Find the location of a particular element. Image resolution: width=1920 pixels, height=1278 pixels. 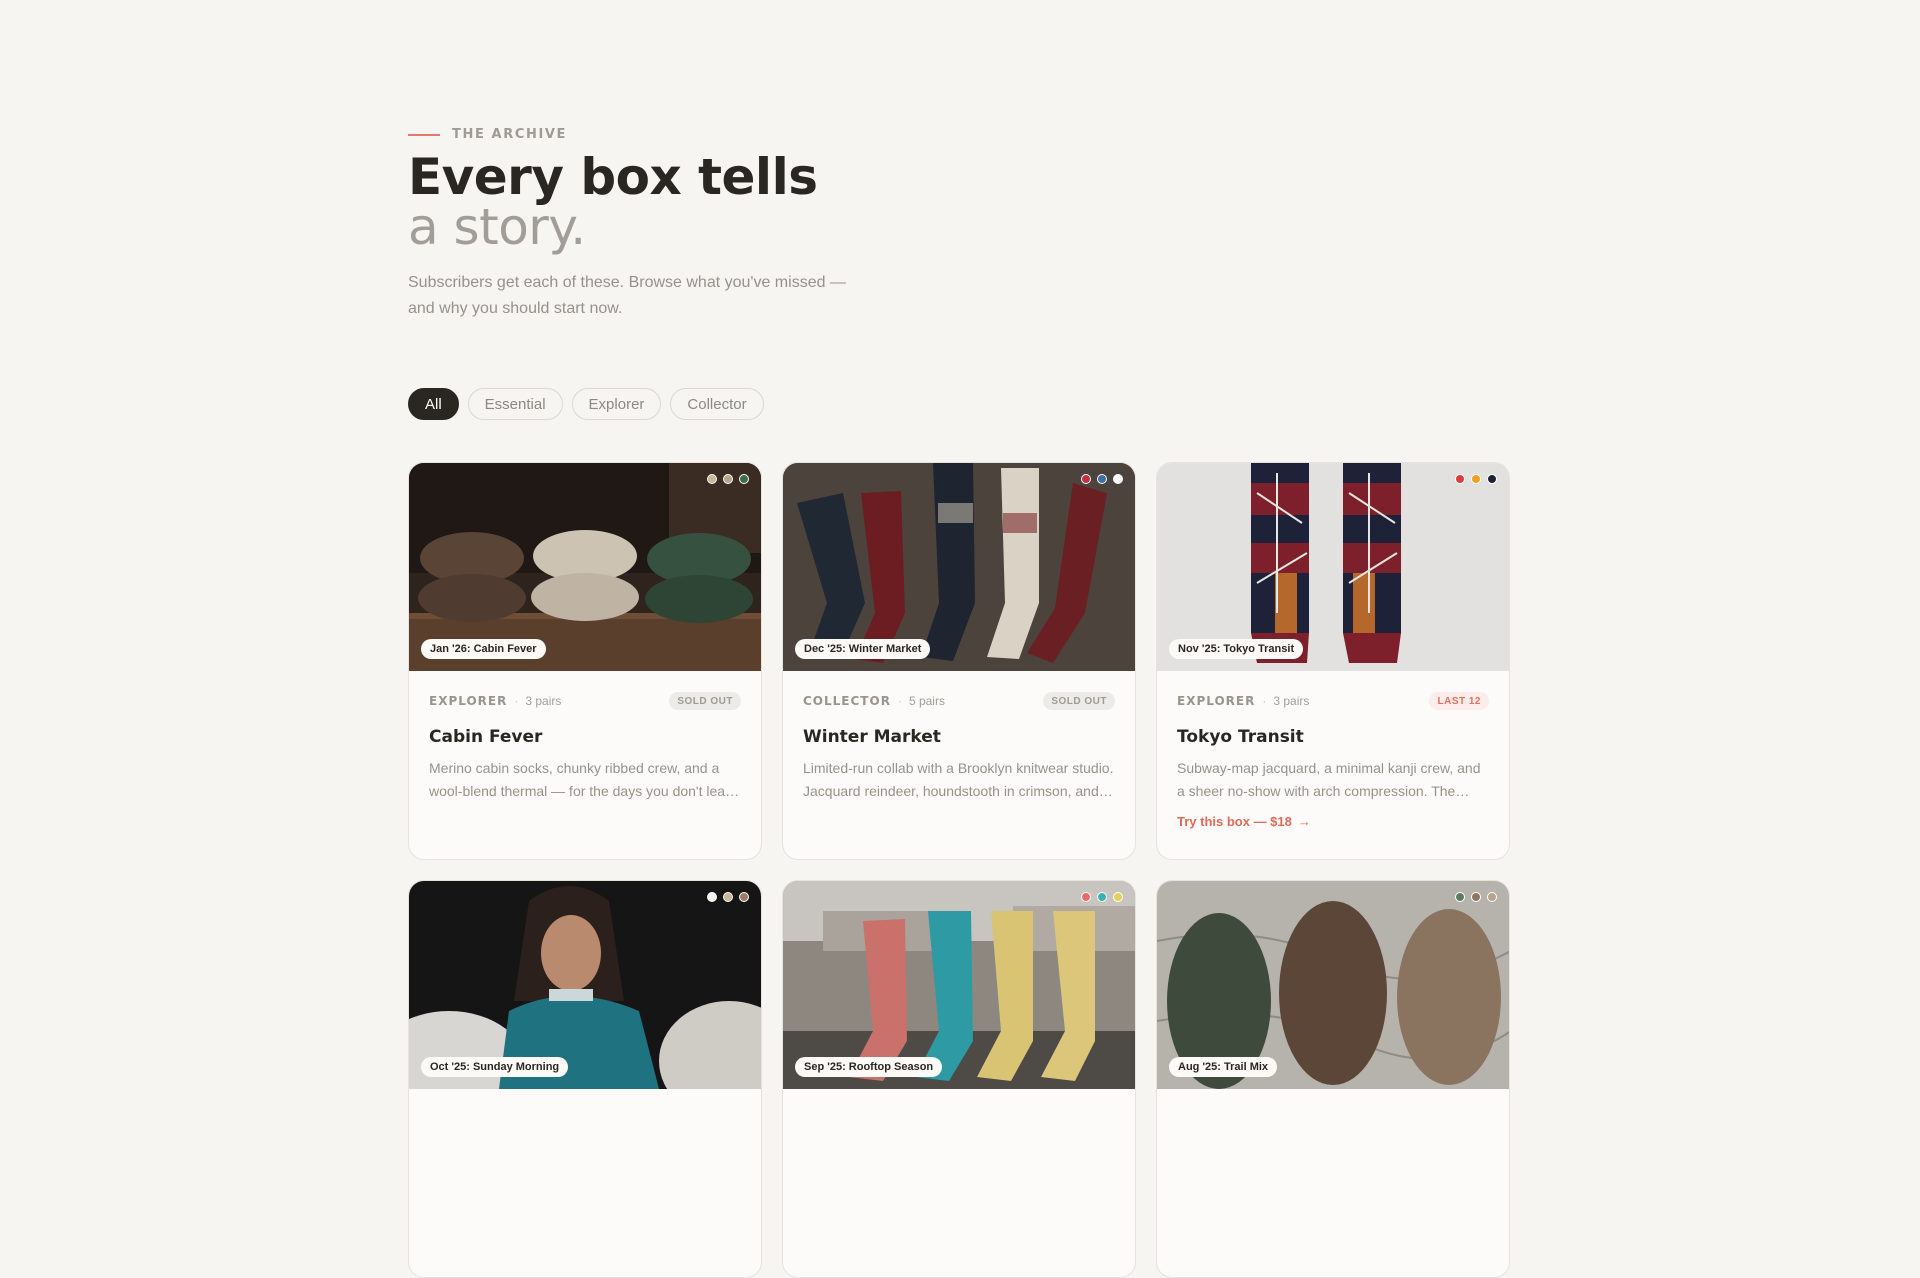

box-image: Oct '25: Sunday Morning is located at coordinates (585, 985).